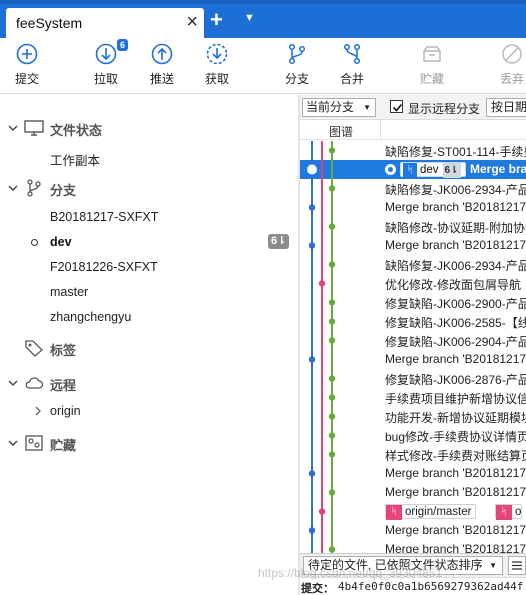  Describe the element at coordinates (455, 323) in the screenshot. I see `commit-message: 修复缺陷-JK006-2585-【线` at that location.